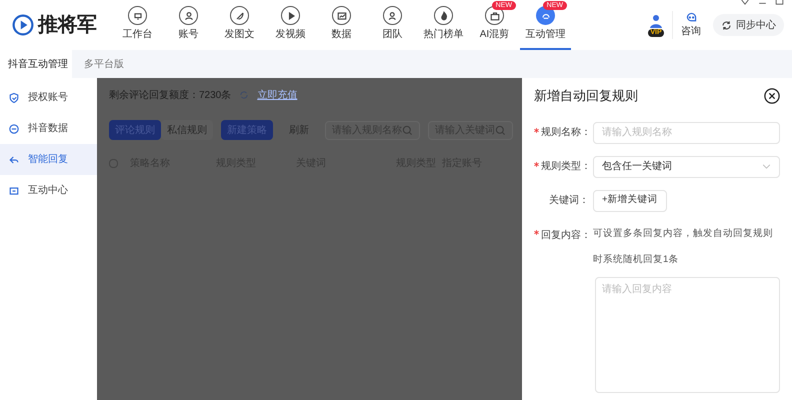 The image size is (792, 400). Describe the element at coordinates (48, 97) in the screenshot. I see `sidebar-item: 授权账号` at that location.